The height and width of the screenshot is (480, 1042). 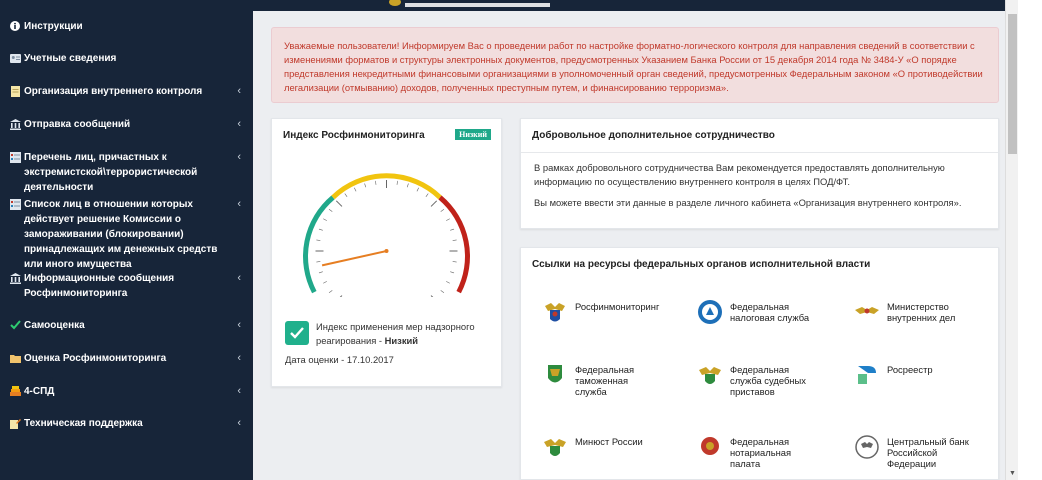 I want to click on sidebar-item-label: Организация внутреннего контроля, so click(x=113, y=91).